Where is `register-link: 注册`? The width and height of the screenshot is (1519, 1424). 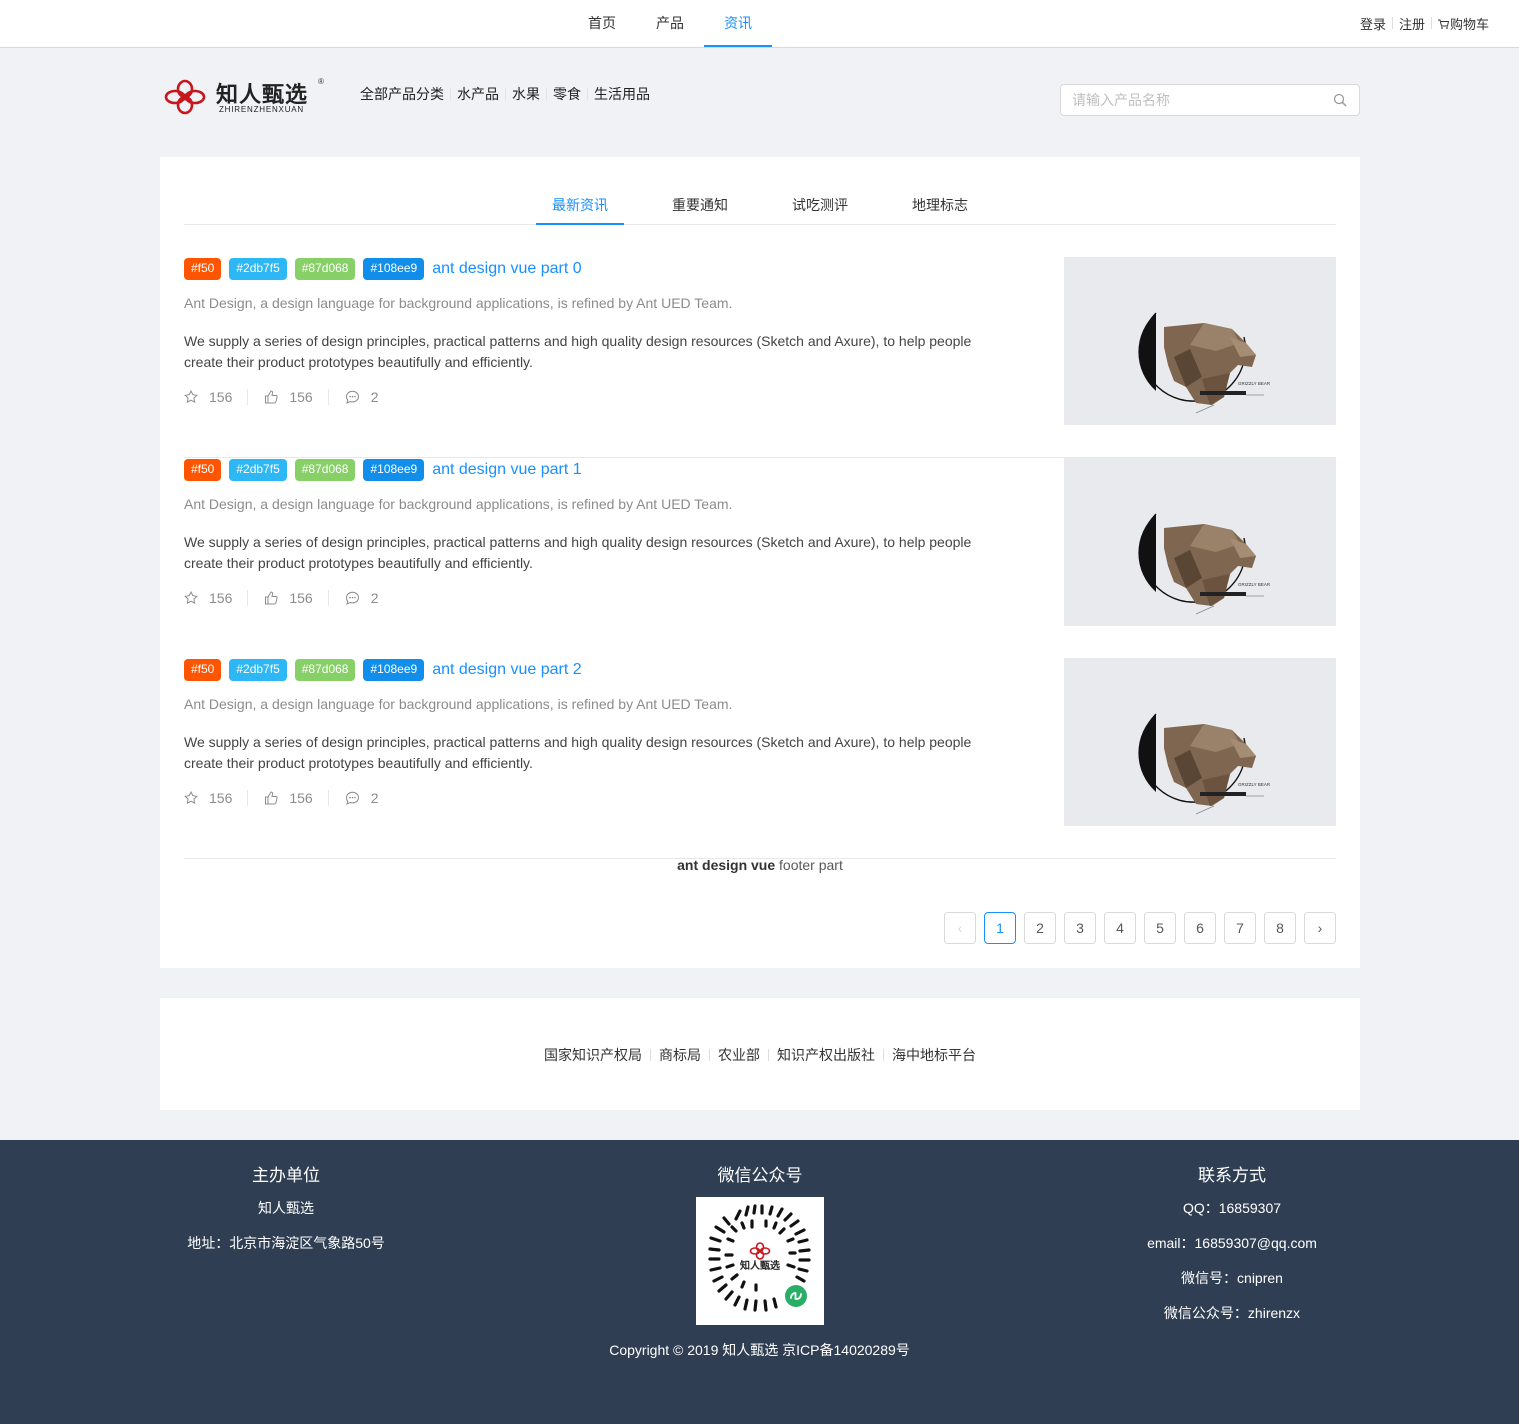 register-link: 注册 is located at coordinates (1412, 23).